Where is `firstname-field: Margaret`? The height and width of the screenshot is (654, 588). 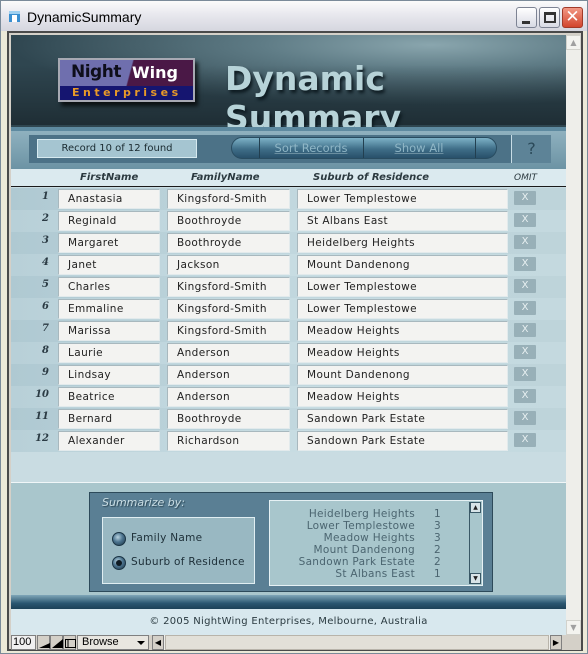 firstname-field: Margaret is located at coordinates (109, 243).